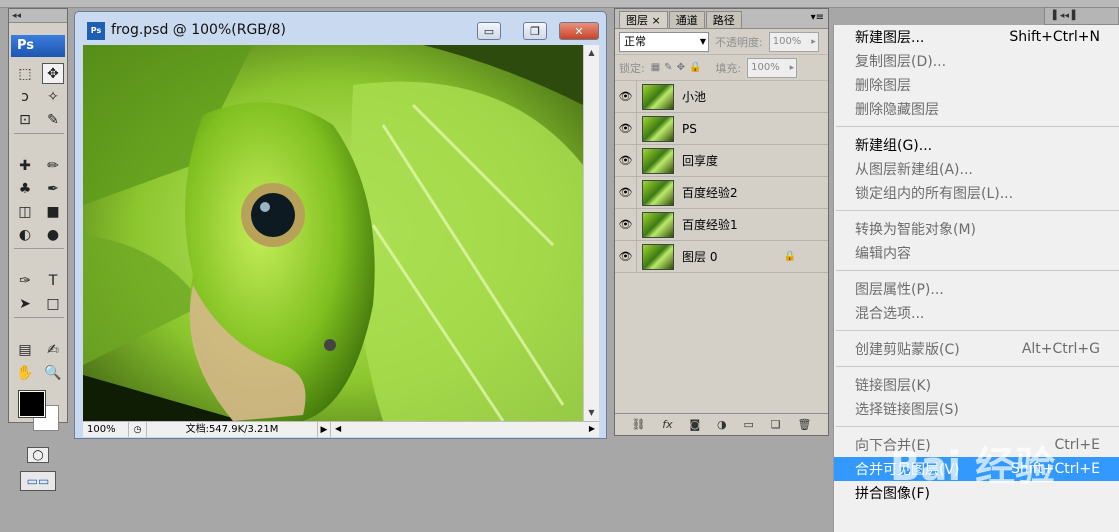  What do you see at coordinates (655, 67) in the screenshot?
I see `lock-transparency-icon: ▦` at bounding box center [655, 67].